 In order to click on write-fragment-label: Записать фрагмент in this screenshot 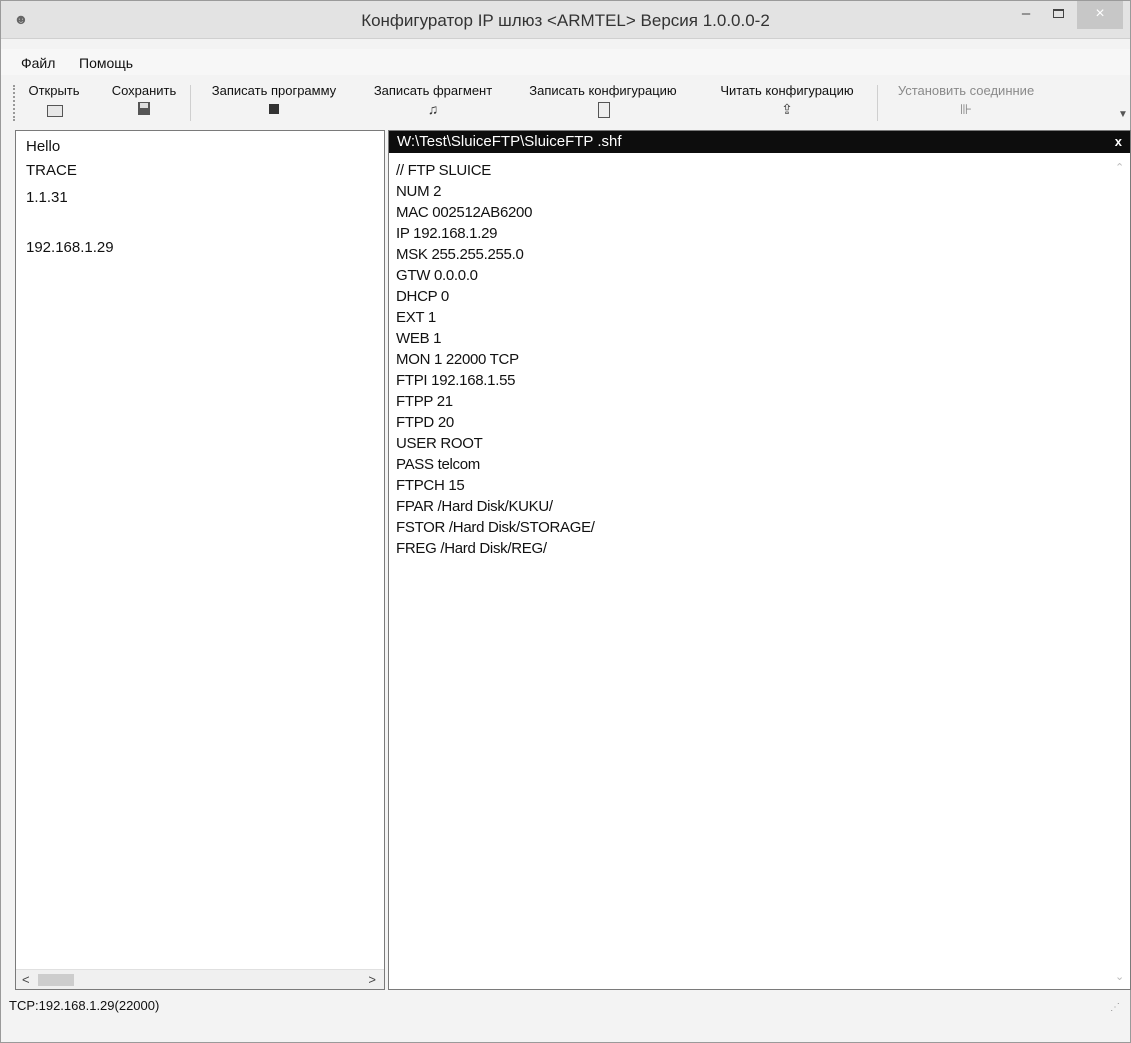, I will do `click(433, 90)`.